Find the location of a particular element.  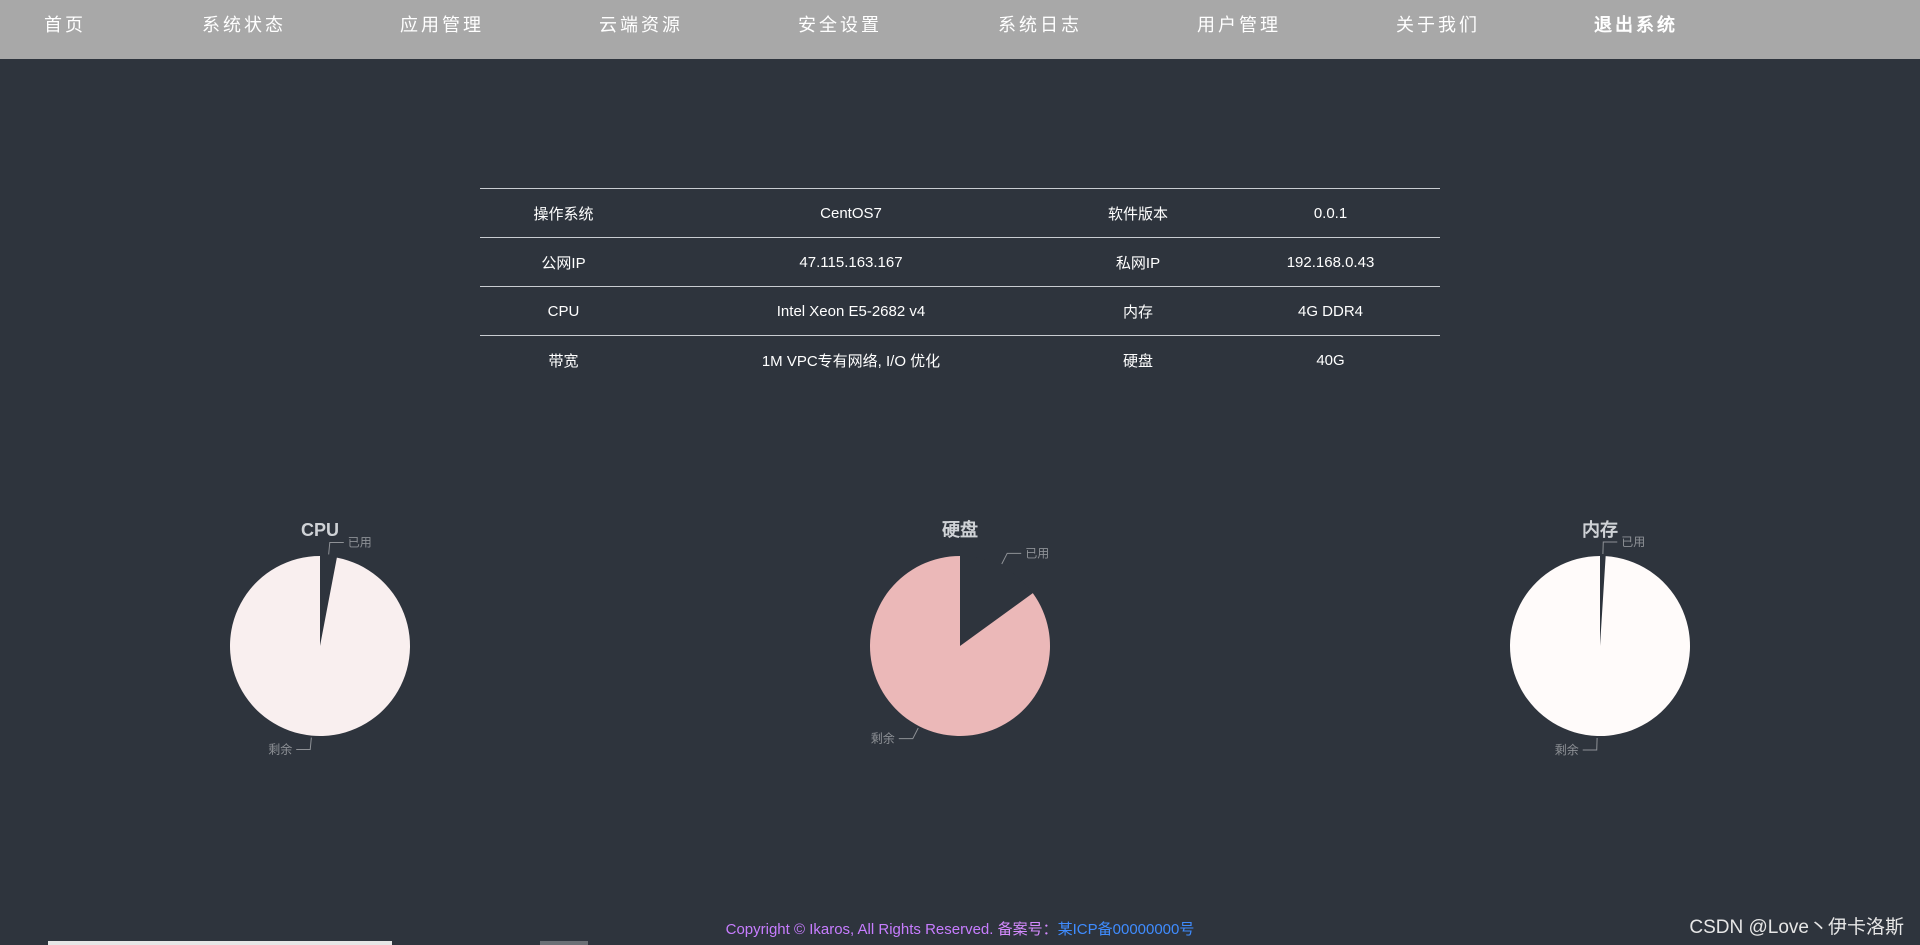

table-row: 公网IP 47.115.163.167 私网IP 192.168.0.43 is located at coordinates (960, 262).